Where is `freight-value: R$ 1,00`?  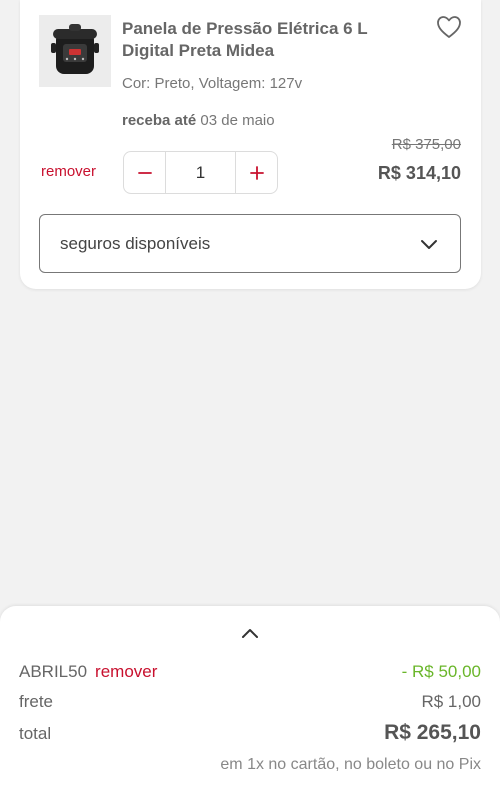
freight-value: R$ 1,00 is located at coordinates (451, 701).